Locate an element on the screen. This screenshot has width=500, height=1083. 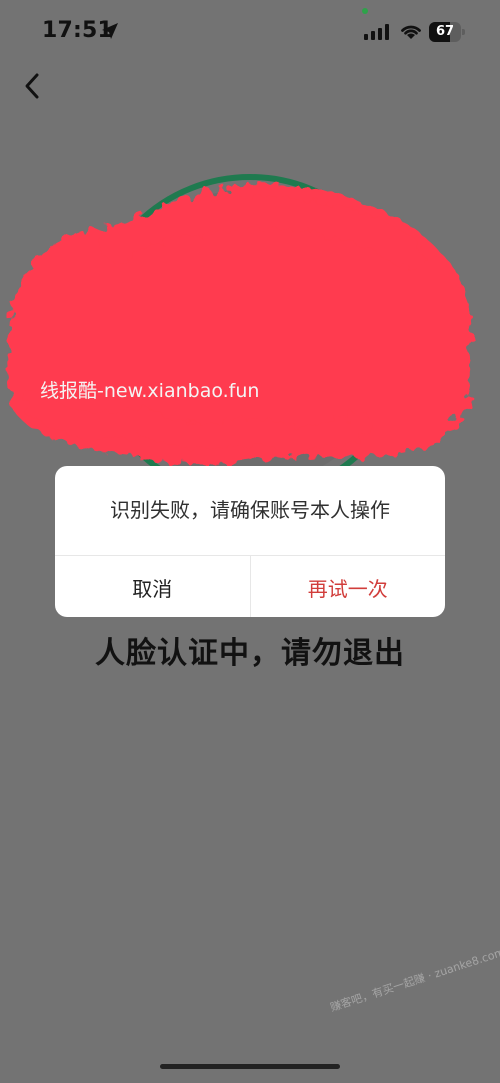
corner-watermark-text: 赚客吧，有买一起赚 · zuanke8.com is located at coordinates (414, 980).